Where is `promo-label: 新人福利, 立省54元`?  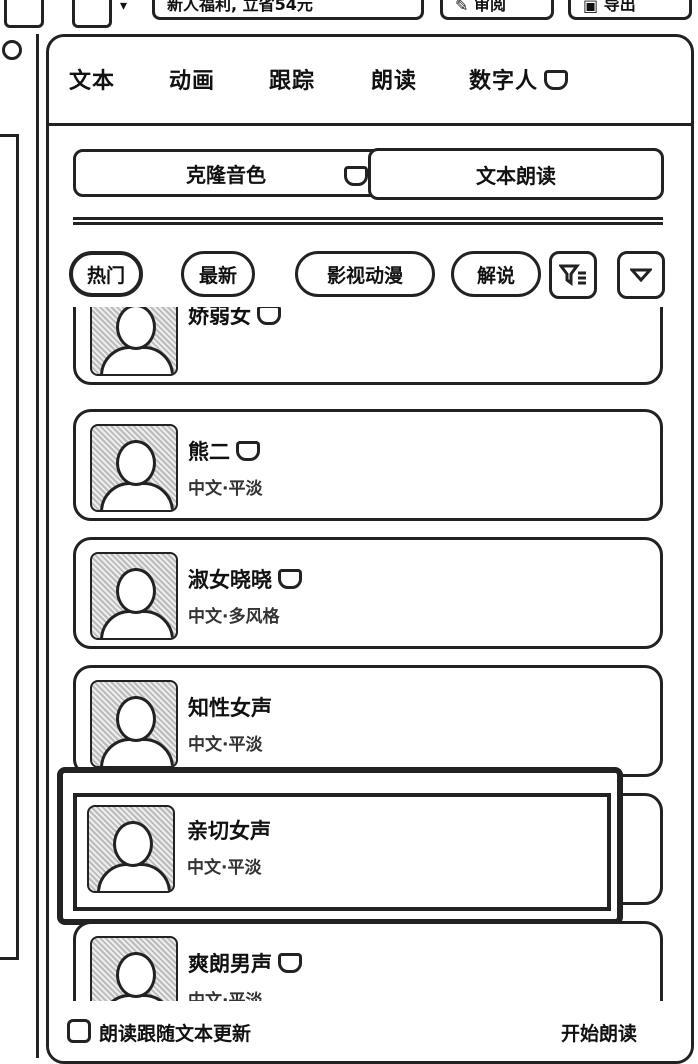
promo-label: 新人福利, 立省54元 is located at coordinates (240, 7).